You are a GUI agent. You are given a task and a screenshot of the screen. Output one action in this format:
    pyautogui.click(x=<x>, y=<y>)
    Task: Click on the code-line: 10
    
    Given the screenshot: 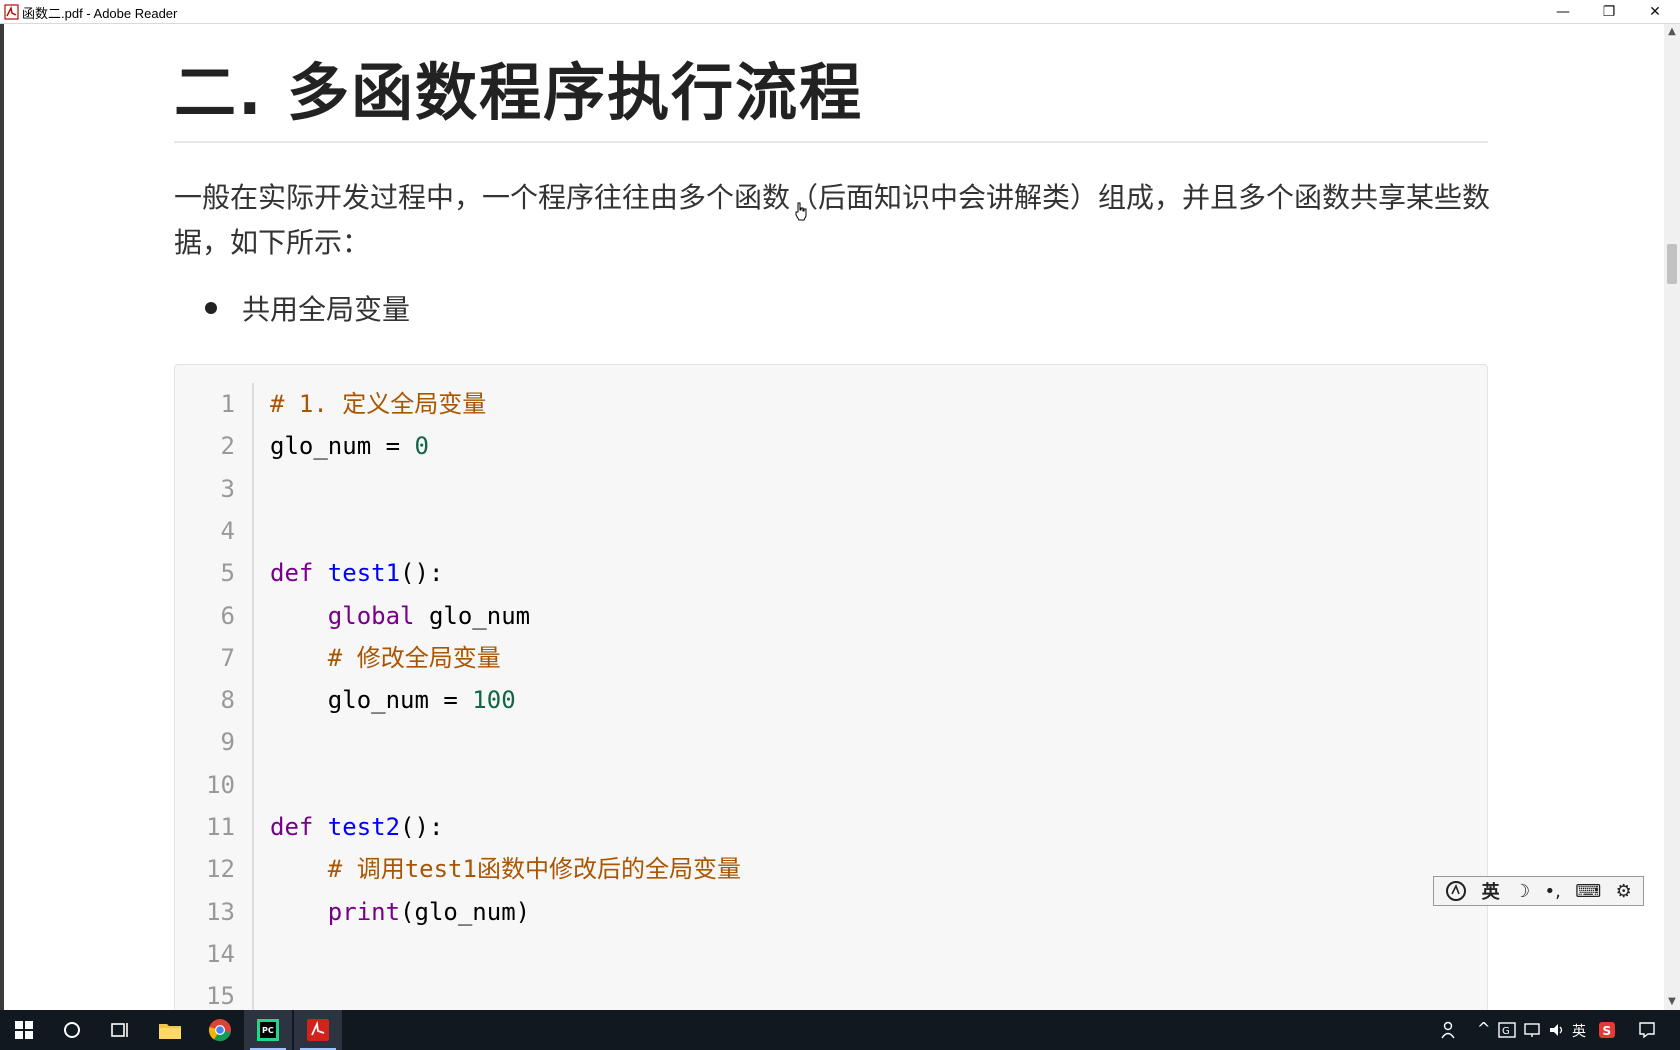 What is the action you would take?
    pyautogui.click(x=825, y=785)
    